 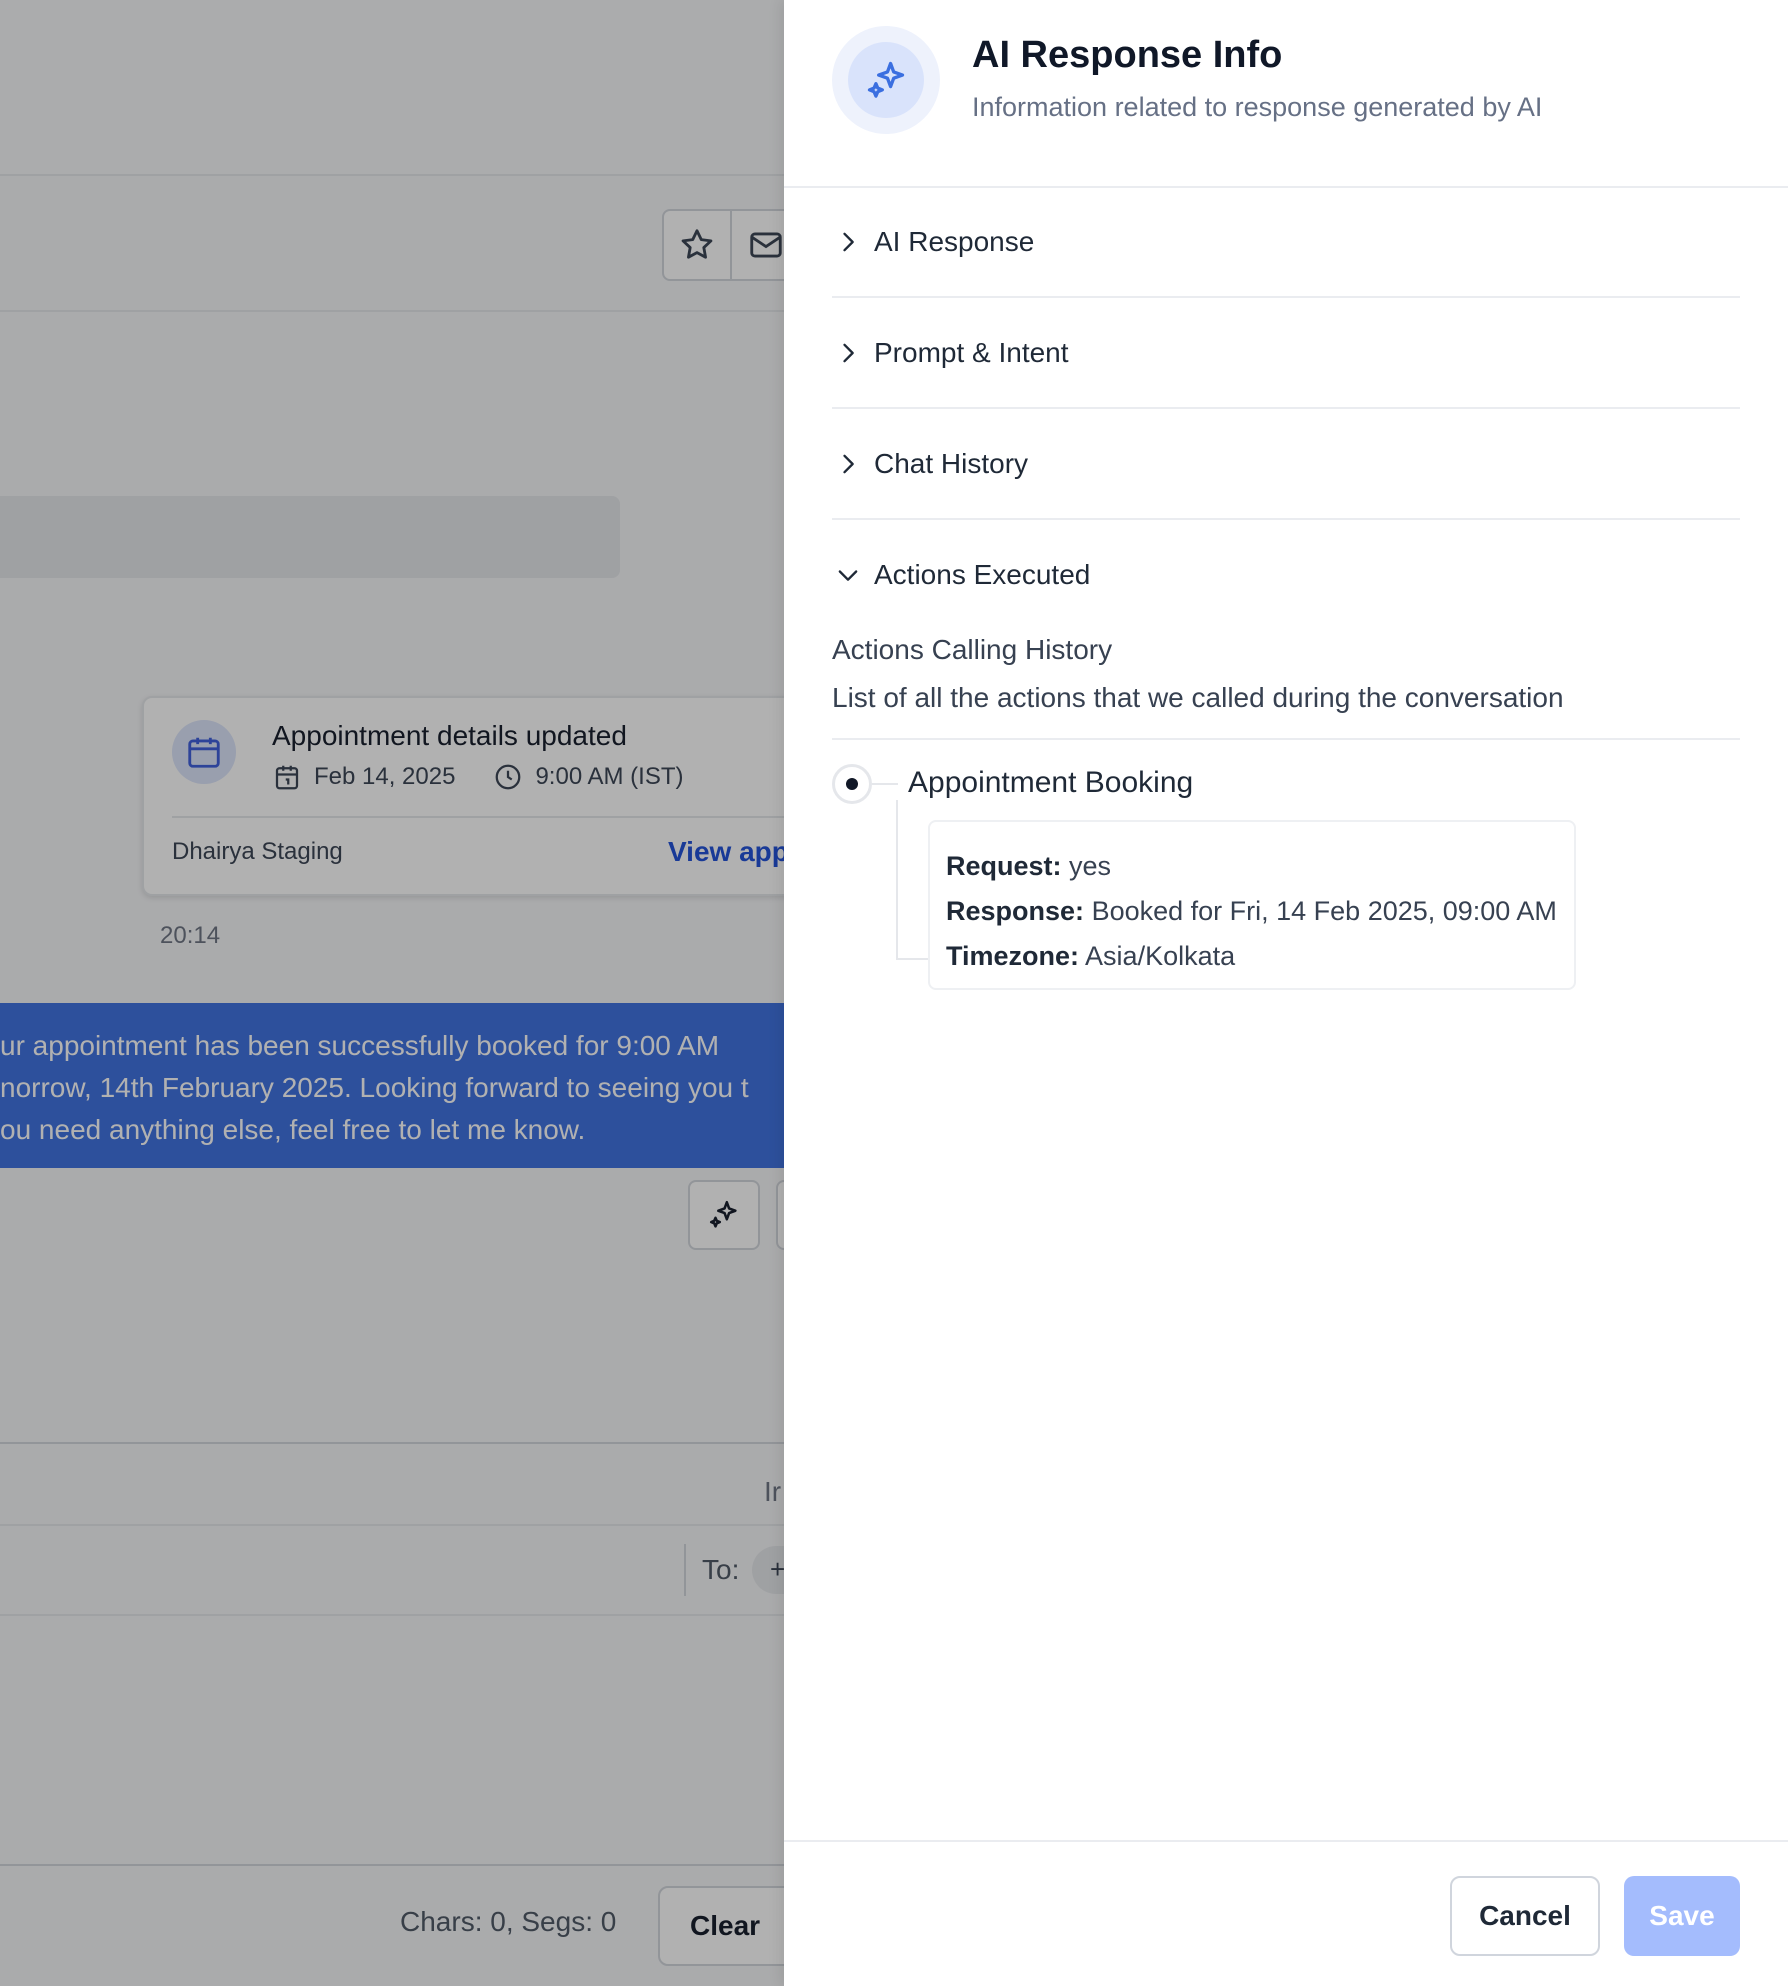 I want to click on accordion-actions-executed: Actions Executed, so click(x=1286, y=575).